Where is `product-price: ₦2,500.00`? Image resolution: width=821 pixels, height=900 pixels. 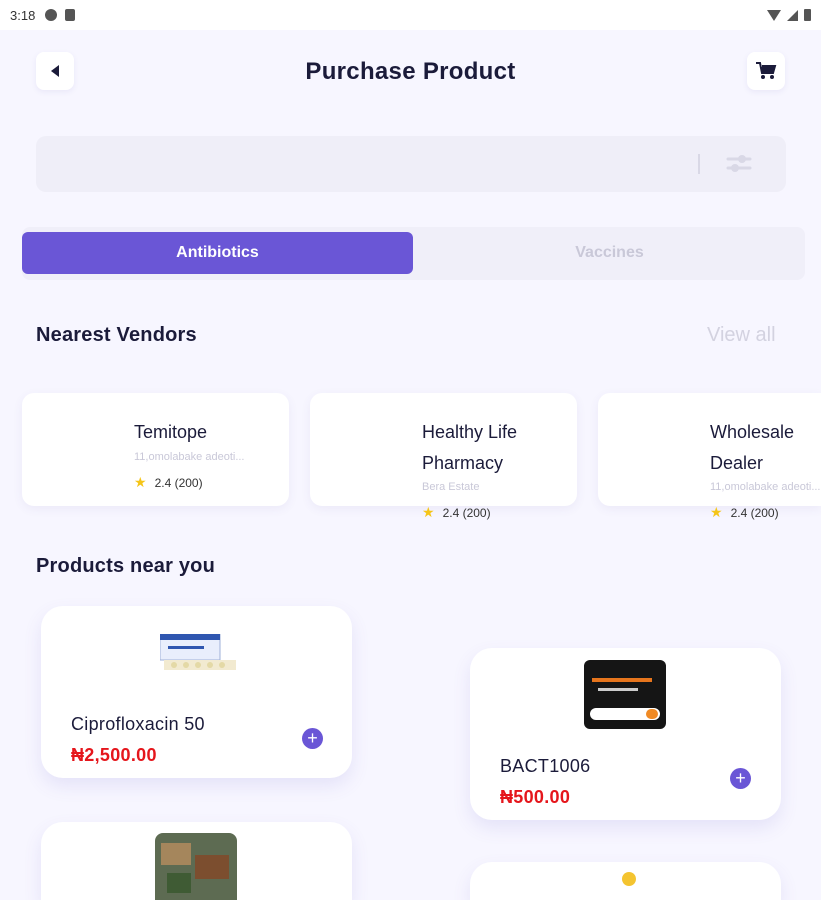 product-price: ₦2,500.00 is located at coordinates (114, 755).